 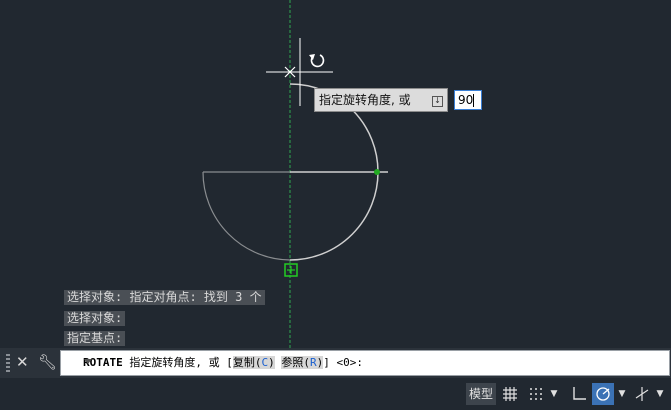 What do you see at coordinates (536, 394) in the screenshot?
I see `snap-grid-icon` at bounding box center [536, 394].